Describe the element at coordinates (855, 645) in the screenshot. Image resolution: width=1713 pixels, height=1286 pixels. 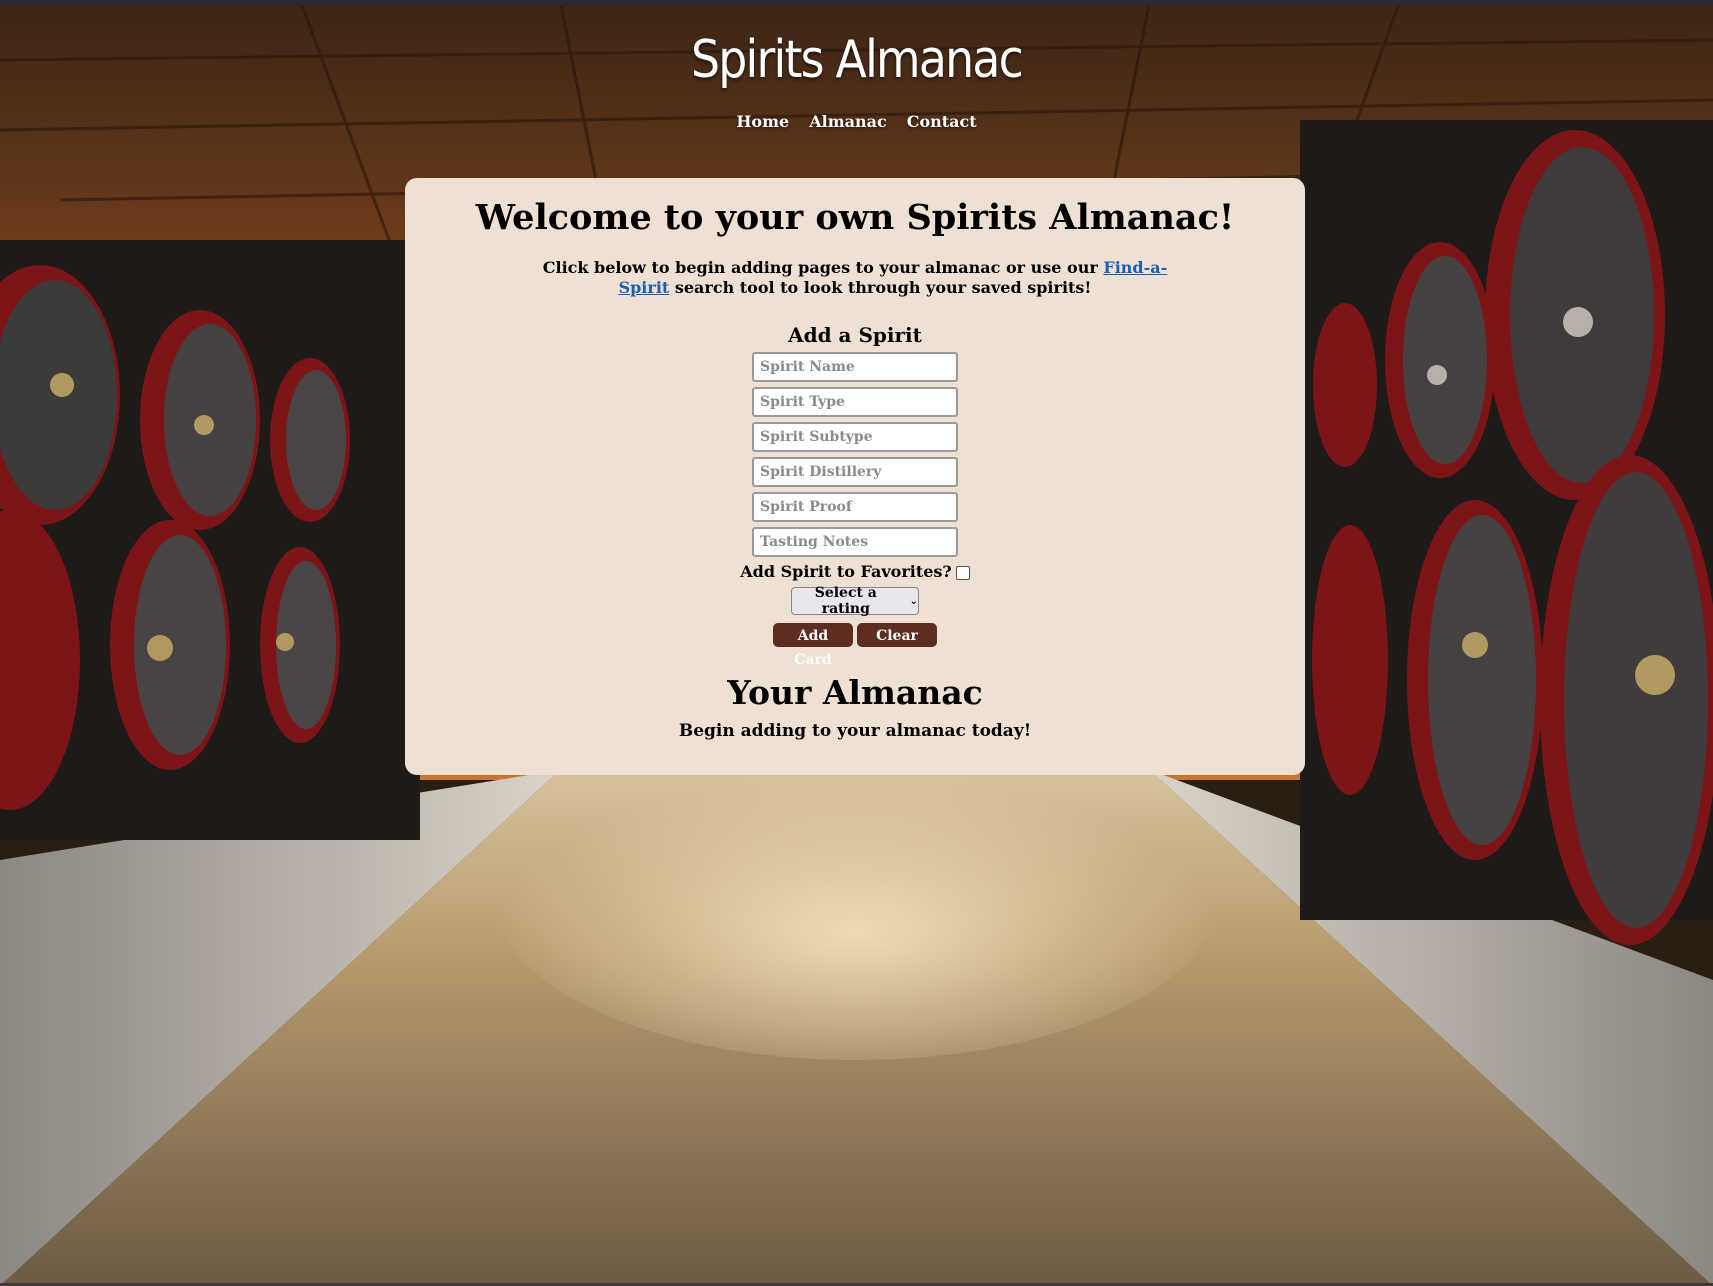
I see `form-buttons: Add Card Clear` at that location.